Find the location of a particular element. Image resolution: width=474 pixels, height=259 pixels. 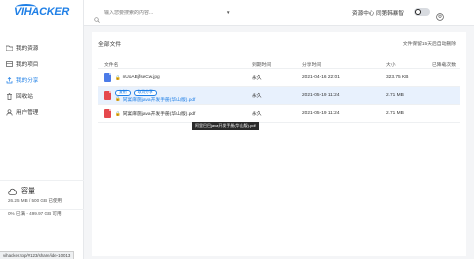

sidebar-item-users: 用户管理 is located at coordinates (42, 112).